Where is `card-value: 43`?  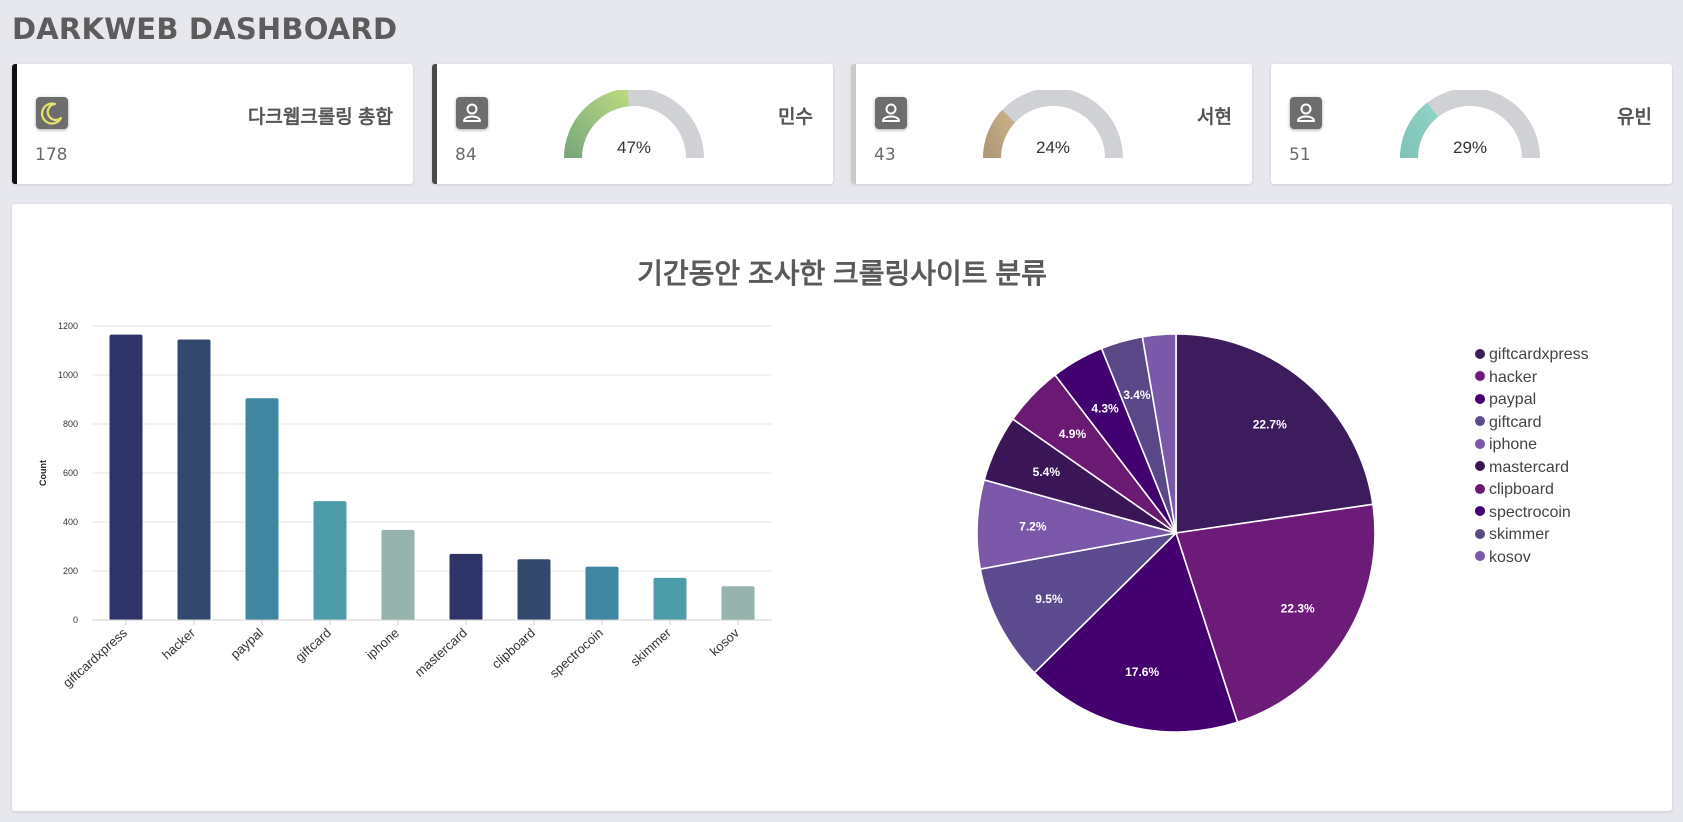 card-value: 43 is located at coordinates (885, 155).